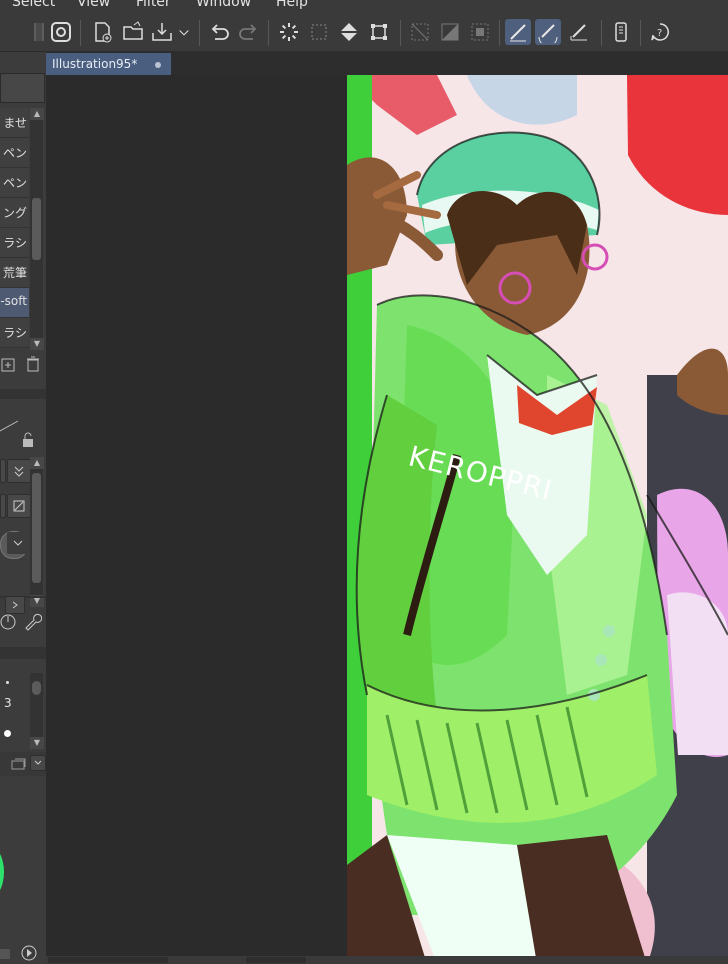 This screenshot has width=728, height=964. I want to click on brush-list-scrollbar: ▲ ▼, so click(37, 229).